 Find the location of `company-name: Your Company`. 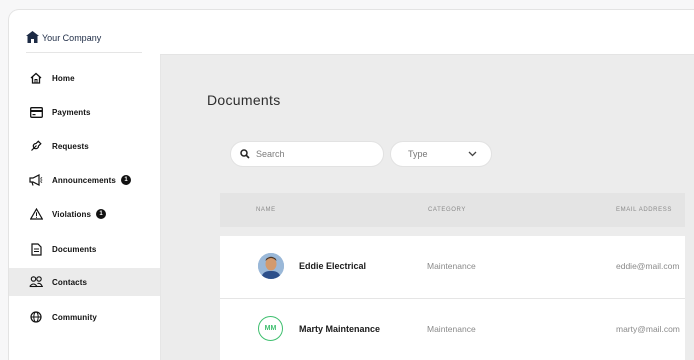

company-name: Your Company is located at coordinates (72, 38).